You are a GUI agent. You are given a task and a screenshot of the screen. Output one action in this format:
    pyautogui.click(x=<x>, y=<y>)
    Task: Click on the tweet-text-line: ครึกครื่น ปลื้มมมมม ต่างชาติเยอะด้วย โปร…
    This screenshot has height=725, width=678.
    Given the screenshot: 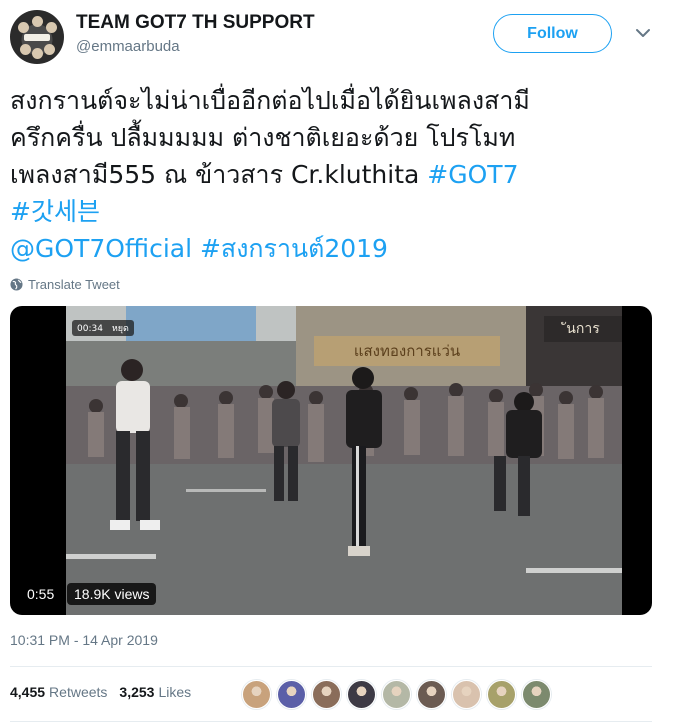 What is the action you would take?
    pyautogui.click(x=263, y=137)
    